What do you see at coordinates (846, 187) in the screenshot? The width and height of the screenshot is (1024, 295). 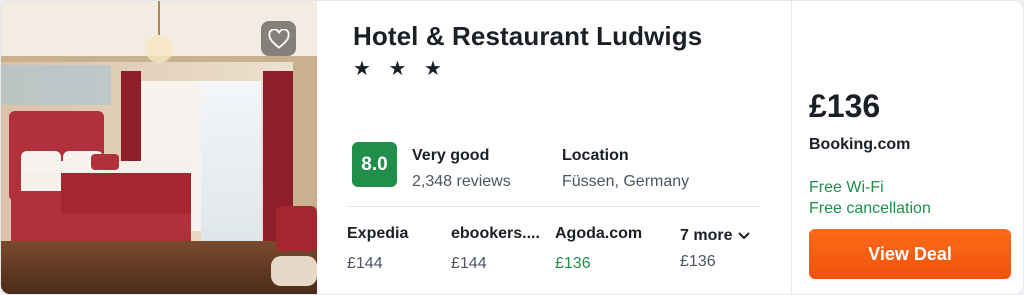 I see `perk-free-wifi: Free Wi-Fi` at bounding box center [846, 187].